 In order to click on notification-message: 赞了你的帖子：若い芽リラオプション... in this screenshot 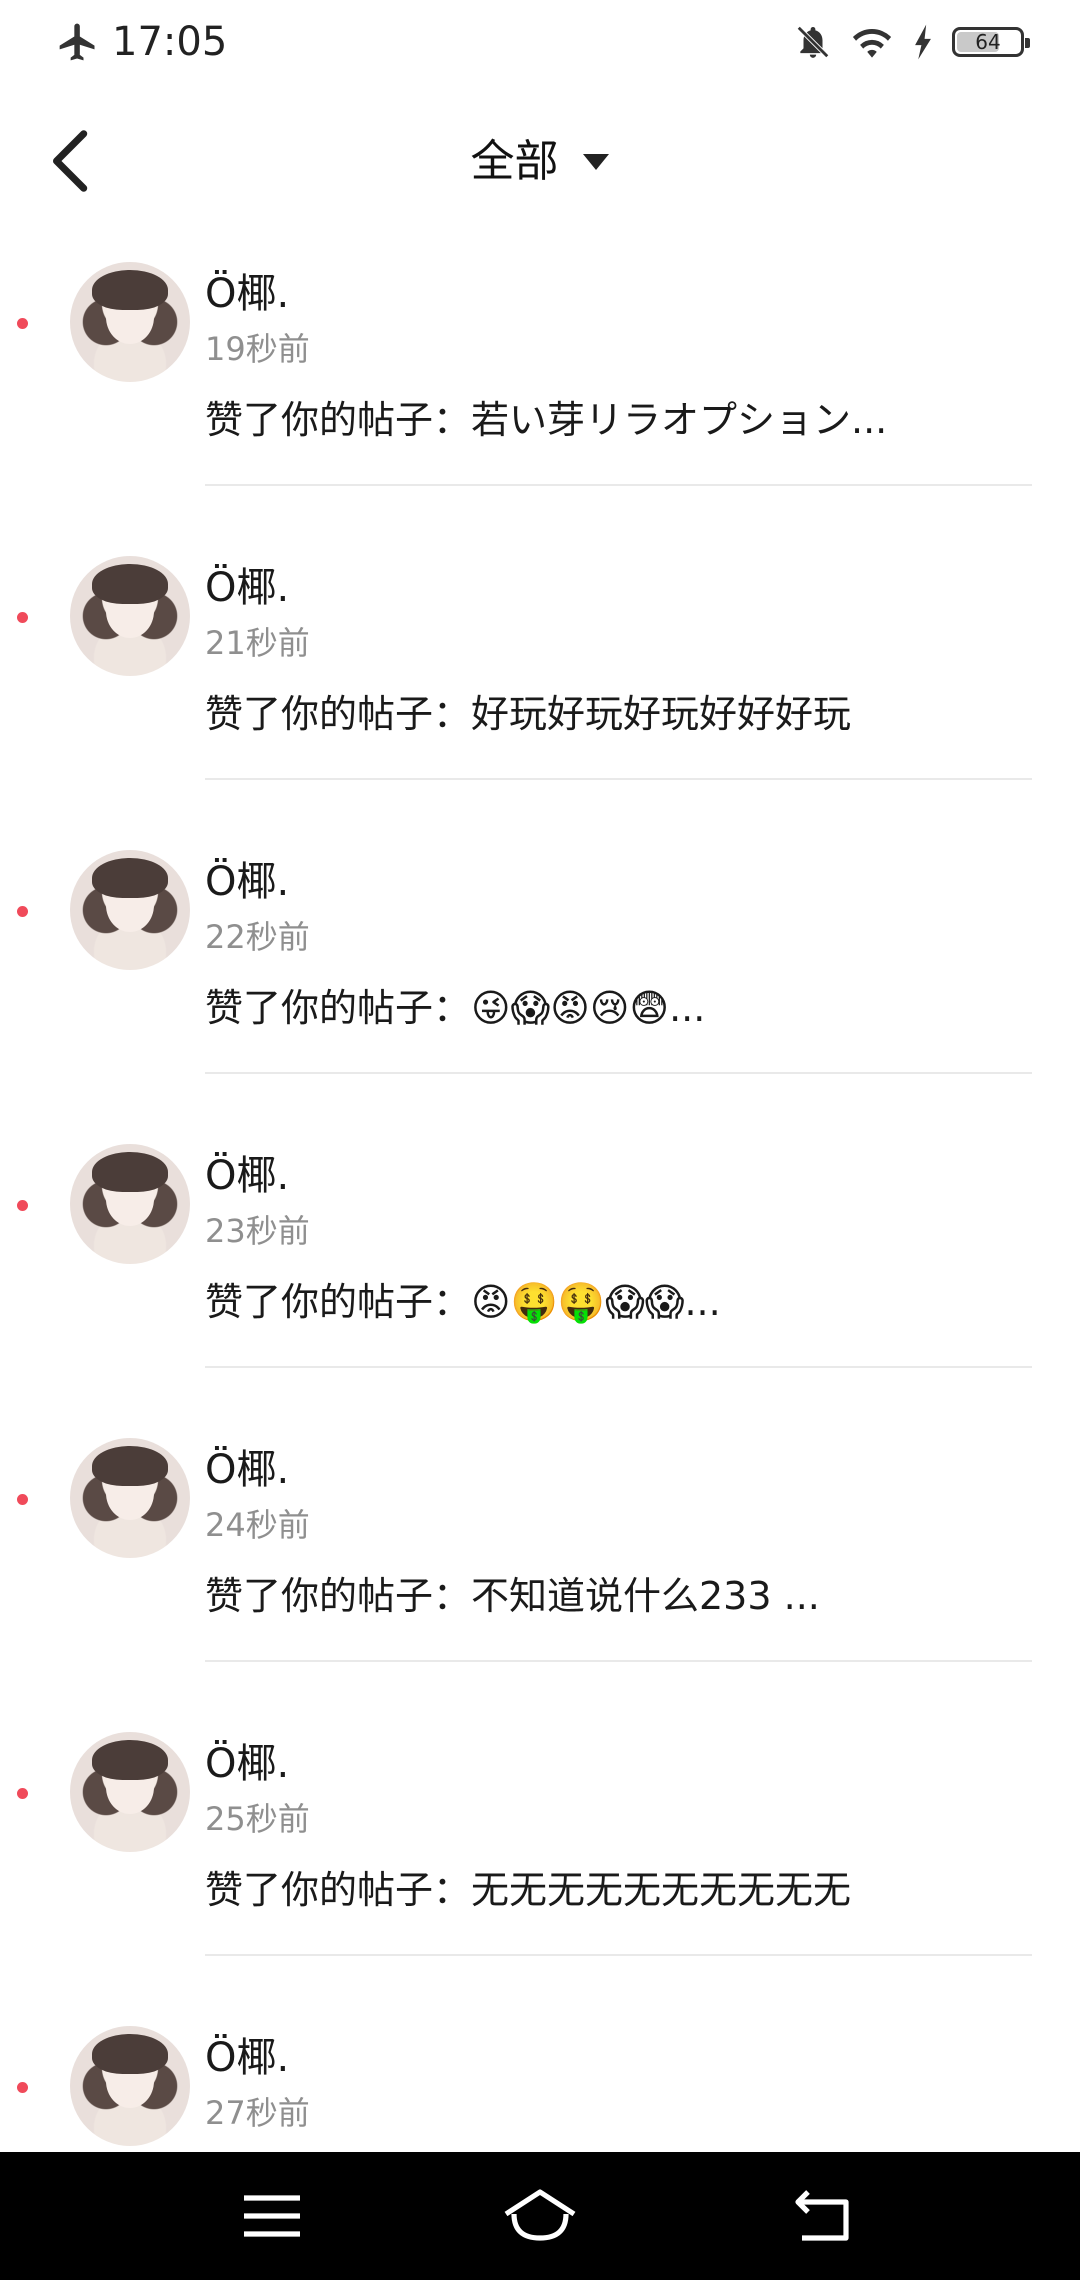, I will do `click(546, 420)`.